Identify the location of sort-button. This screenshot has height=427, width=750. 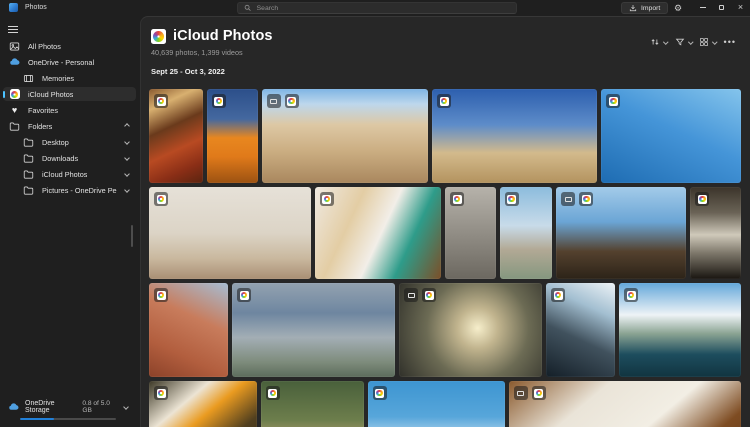
(659, 42).